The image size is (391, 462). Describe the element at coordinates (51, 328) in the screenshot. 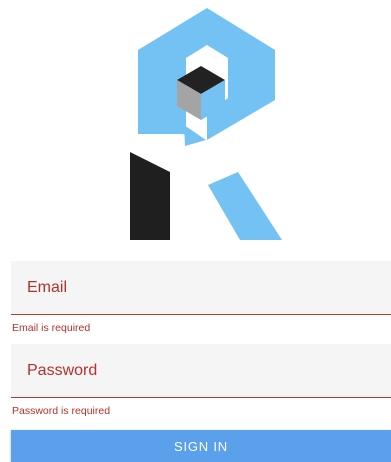

I see `email-error-text: Email is required` at that location.